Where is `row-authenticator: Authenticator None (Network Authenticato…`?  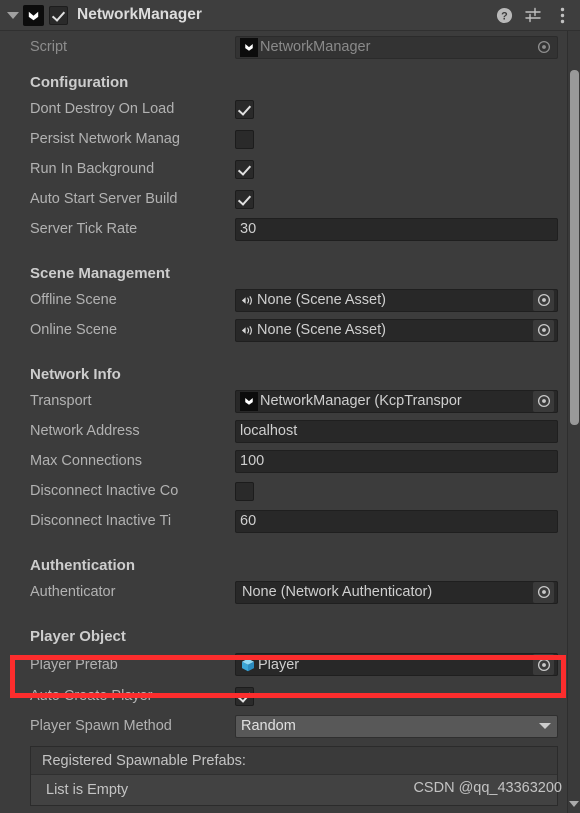
row-authenticator: Authenticator None (Network Authenticato… is located at coordinates (284, 592).